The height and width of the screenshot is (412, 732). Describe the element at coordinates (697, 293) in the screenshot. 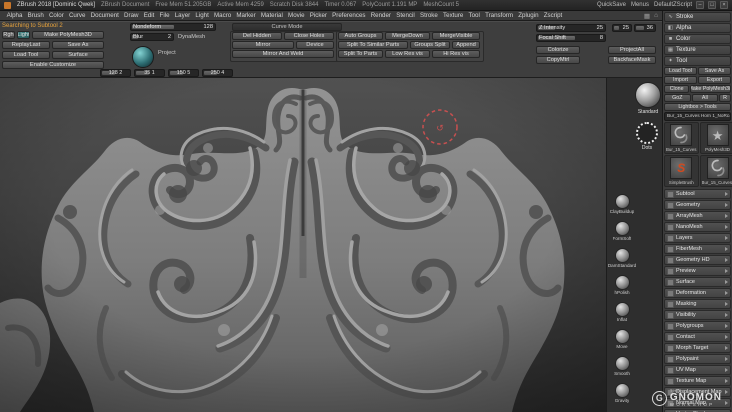

I see `subpalette-row: Deformation` at that location.